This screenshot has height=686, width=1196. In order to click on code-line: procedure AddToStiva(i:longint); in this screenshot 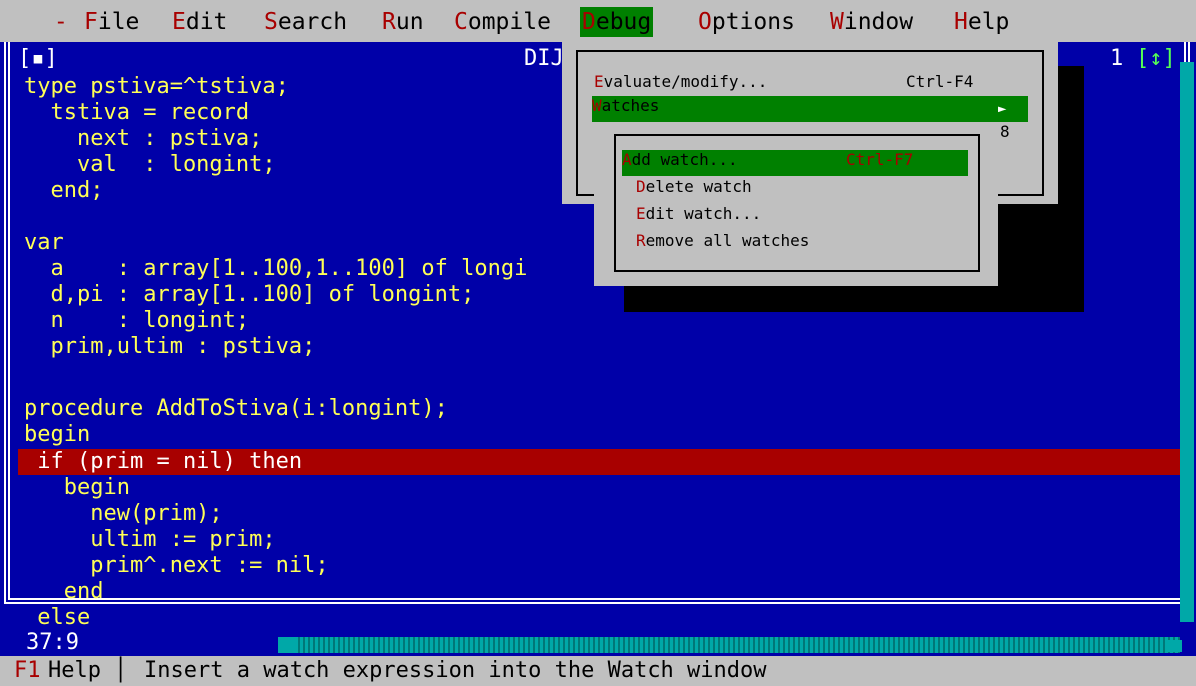, I will do `click(236, 408)`.